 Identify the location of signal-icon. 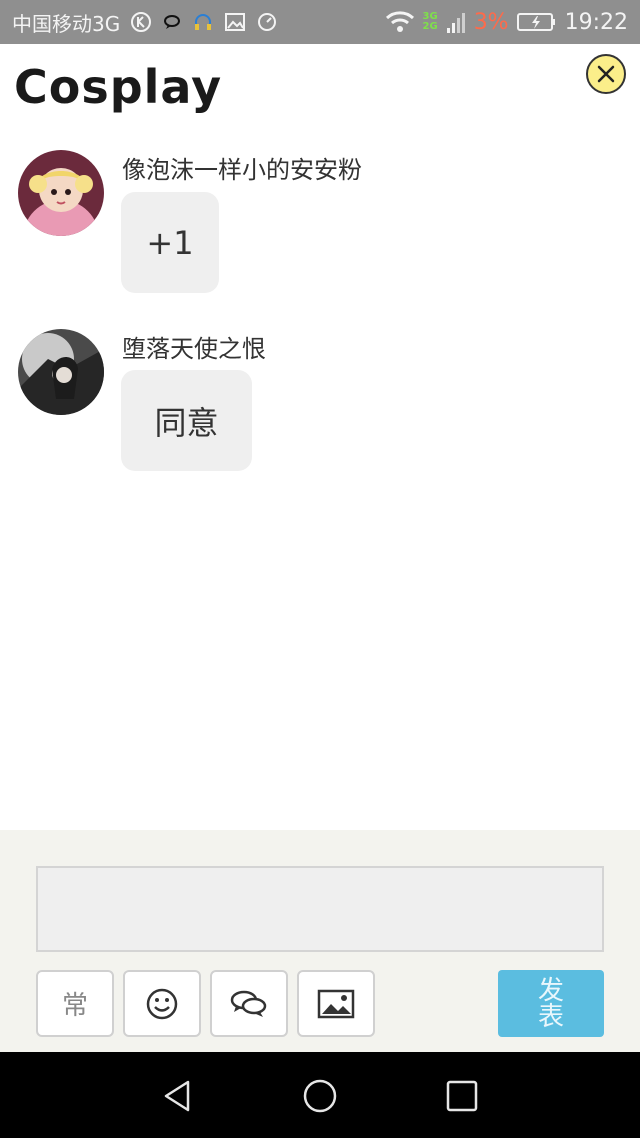
(456, 22).